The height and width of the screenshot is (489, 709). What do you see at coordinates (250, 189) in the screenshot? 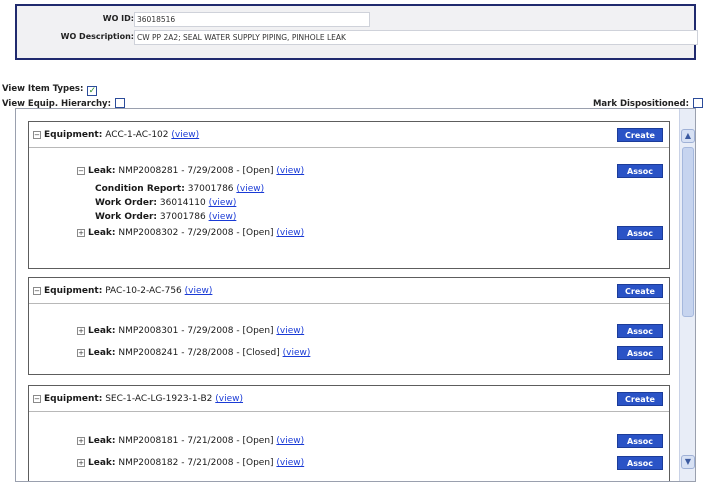
I see `condition-report-view-link: (view)` at bounding box center [250, 189].